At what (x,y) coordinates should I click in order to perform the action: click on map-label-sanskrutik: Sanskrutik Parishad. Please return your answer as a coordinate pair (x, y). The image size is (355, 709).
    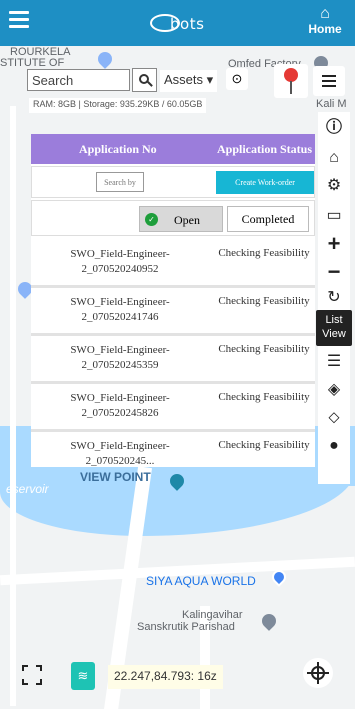
    Looking at the image, I should click on (186, 627).